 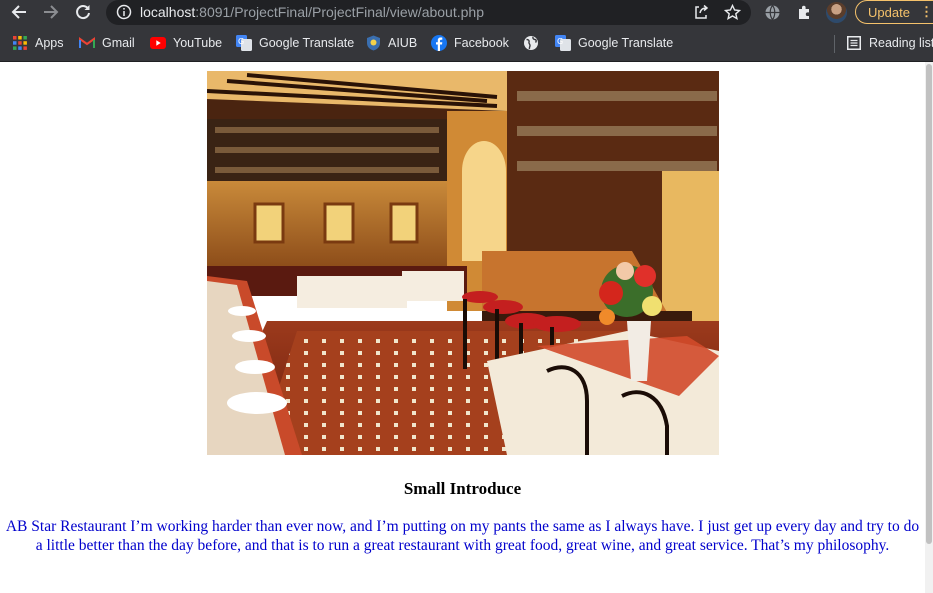 I want to click on bookmark-youtube: YouTube, so click(x=186, y=43).